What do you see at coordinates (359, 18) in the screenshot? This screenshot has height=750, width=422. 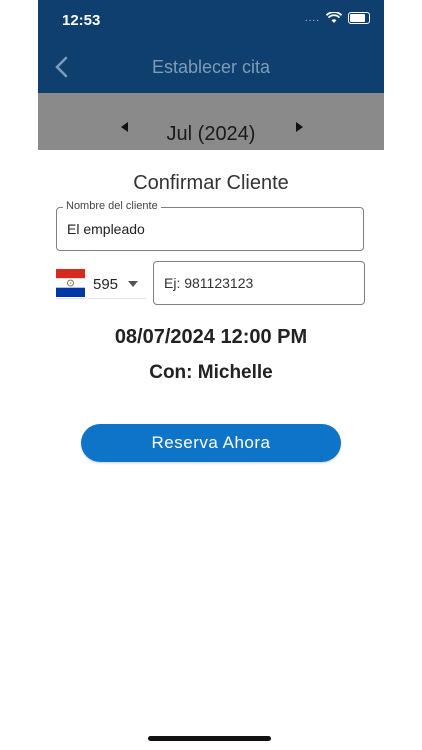 I see `battery-icon` at bounding box center [359, 18].